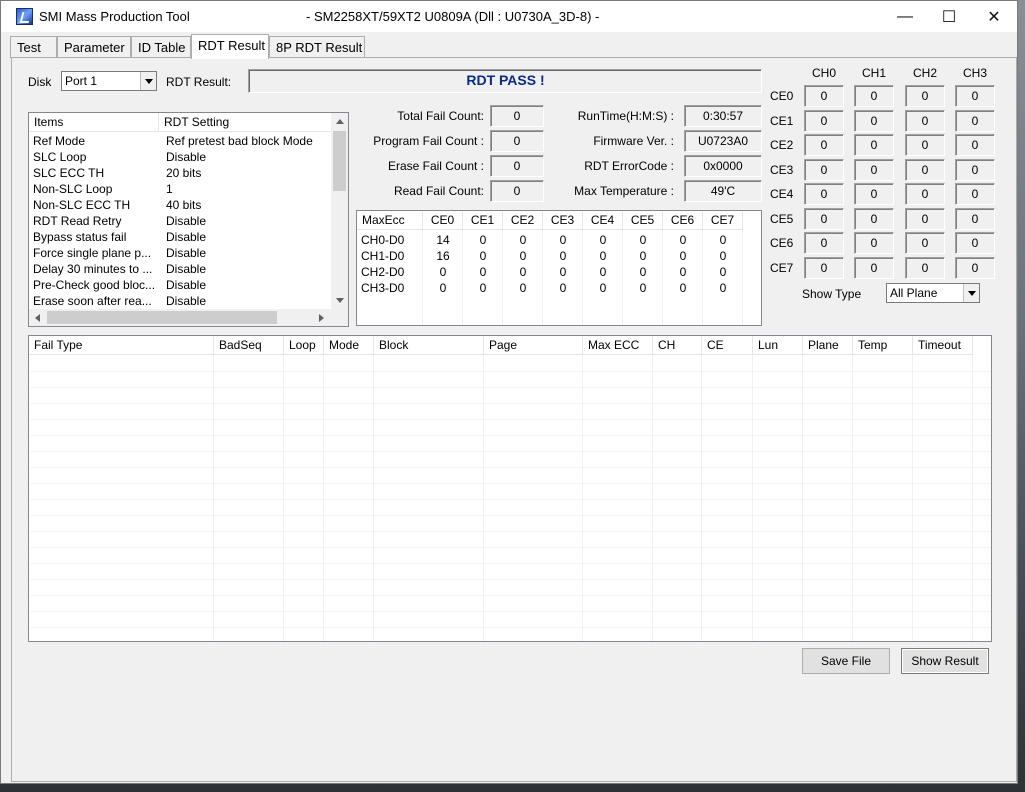 This screenshot has width=1025, height=792. What do you see at coordinates (483, 220) in the screenshot?
I see `maxecc-header-cell: CE1` at bounding box center [483, 220].